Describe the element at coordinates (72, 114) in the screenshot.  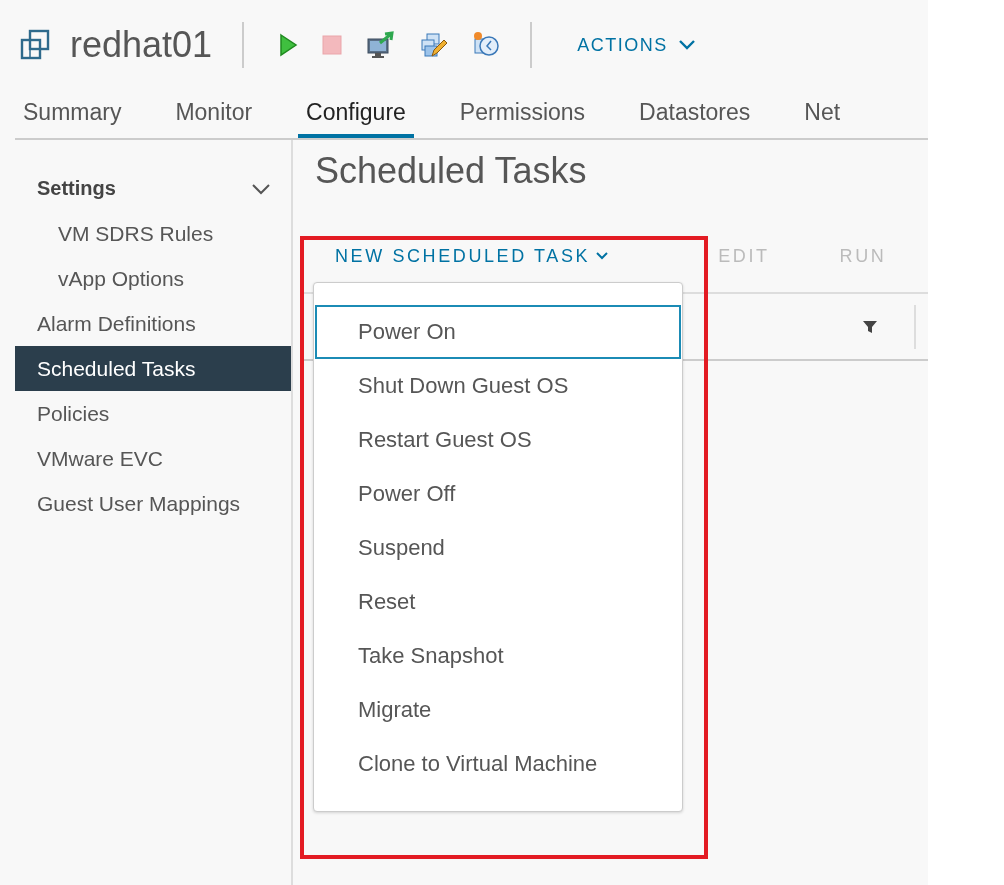
I see `tab: Summary` at that location.